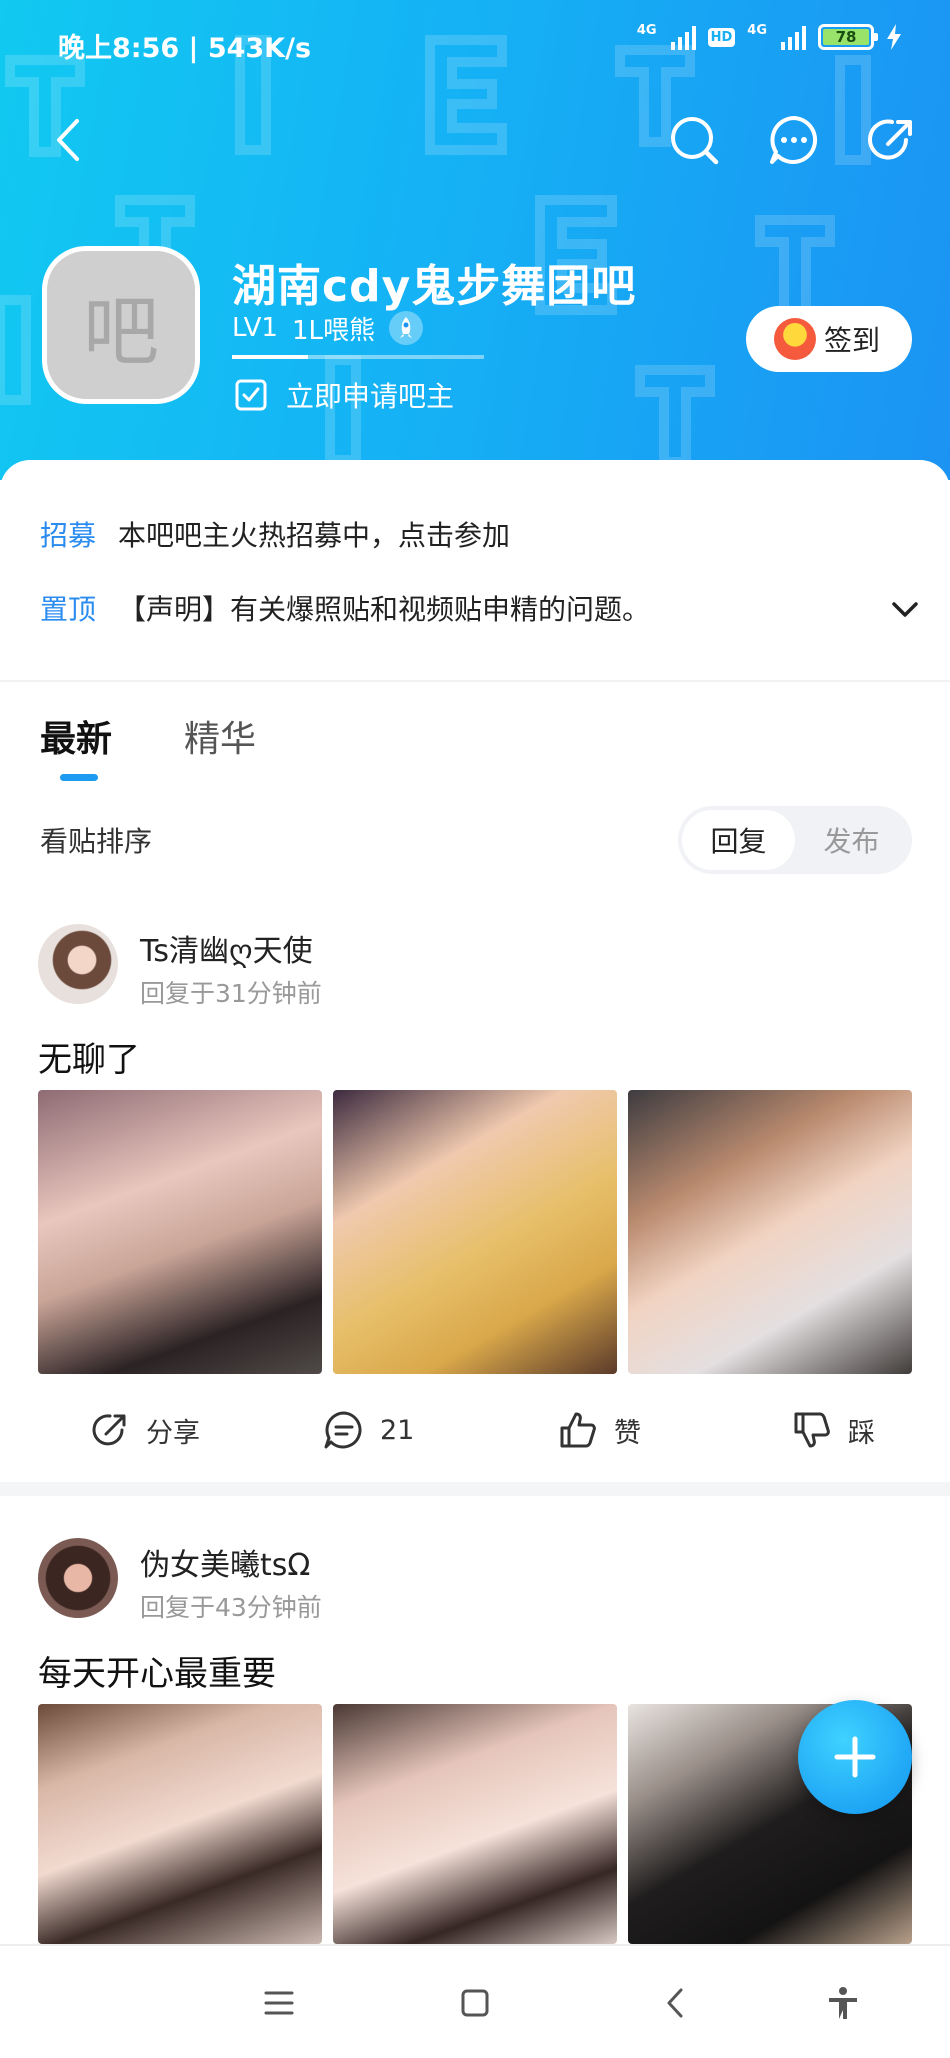 The image size is (950, 2058). I want to click on accessibility-icon, so click(843, 2003).